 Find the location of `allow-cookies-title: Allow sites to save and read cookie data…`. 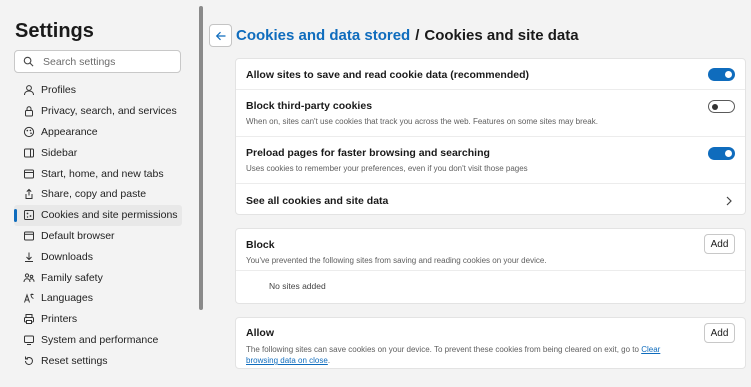

allow-cookies-title: Allow sites to save and read cookie data… is located at coordinates (388, 75).